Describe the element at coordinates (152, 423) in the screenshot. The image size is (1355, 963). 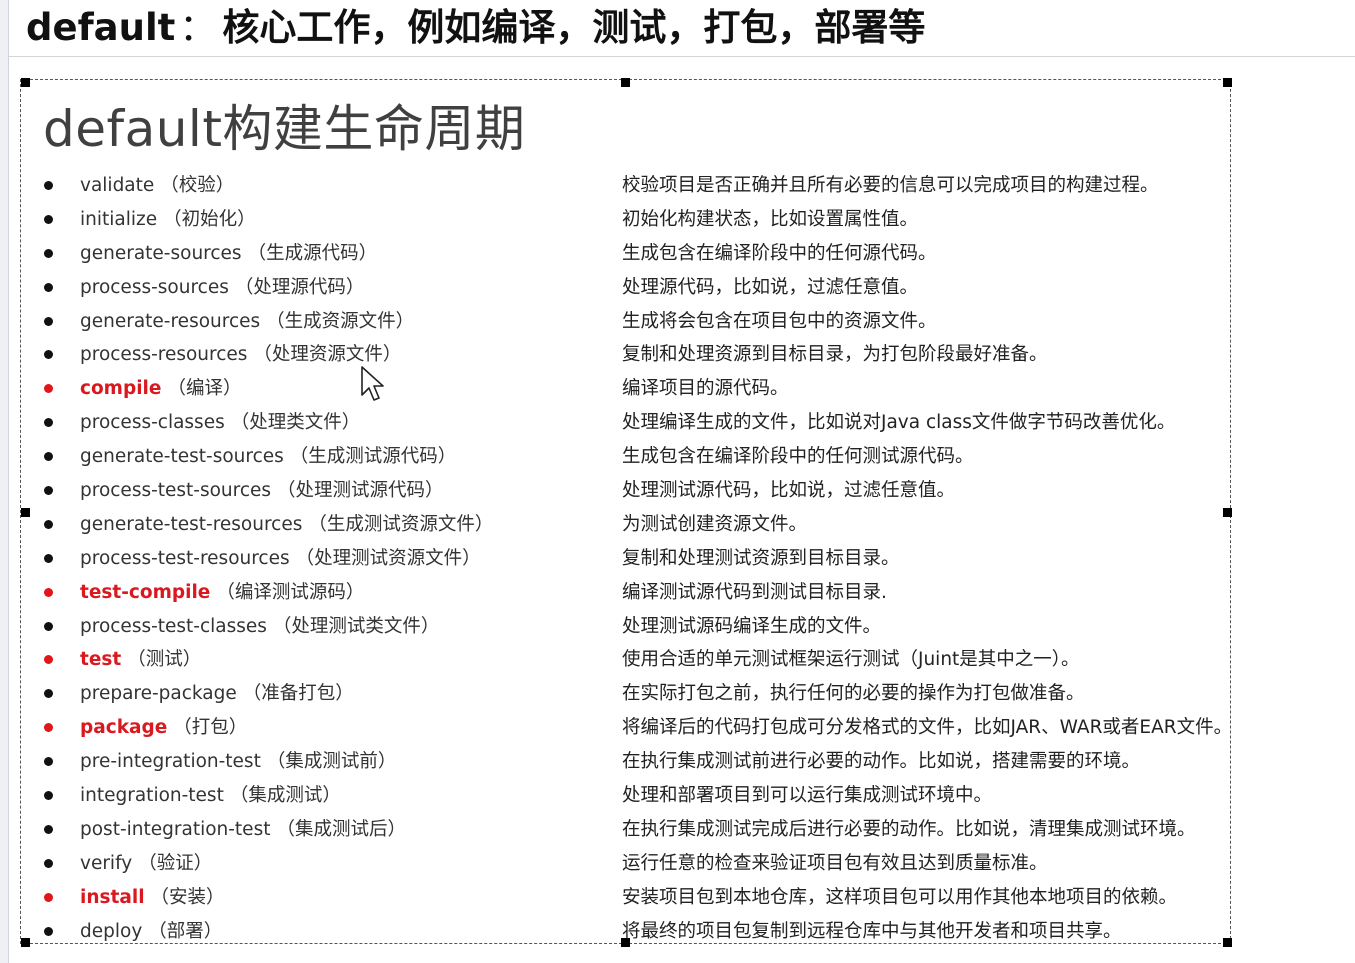
I see `phase-name: process-classes` at that location.